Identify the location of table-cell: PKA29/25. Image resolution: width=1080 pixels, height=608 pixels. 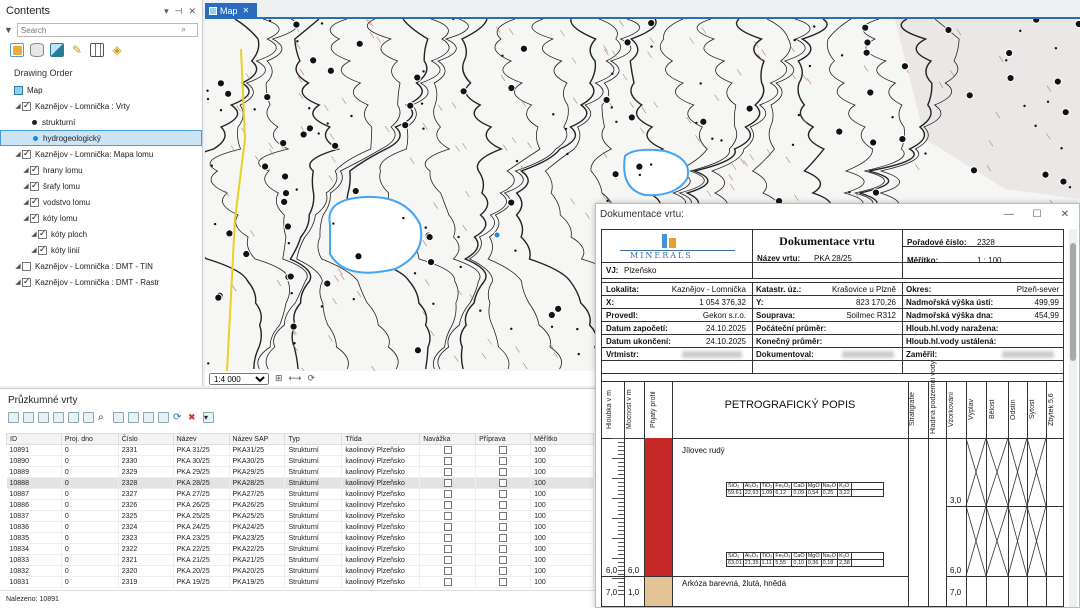
(257, 472).